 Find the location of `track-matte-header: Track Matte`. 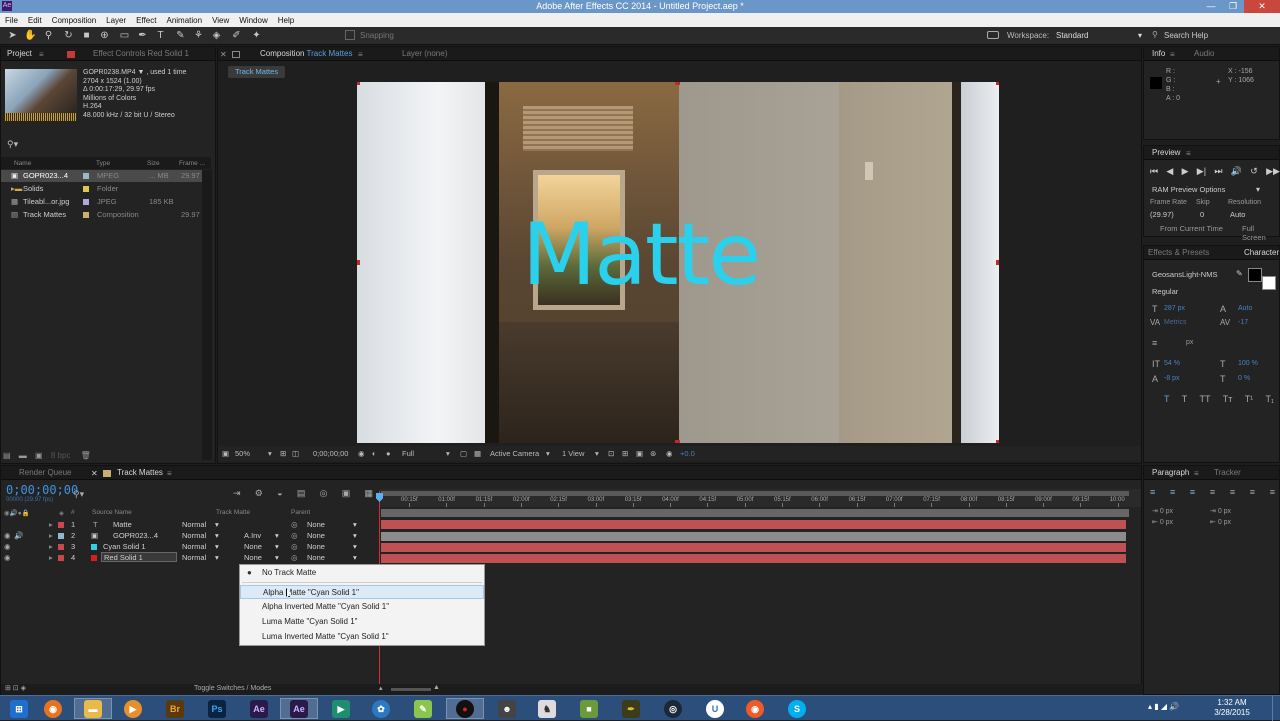

track-matte-header: Track Matte is located at coordinates (233, 512).